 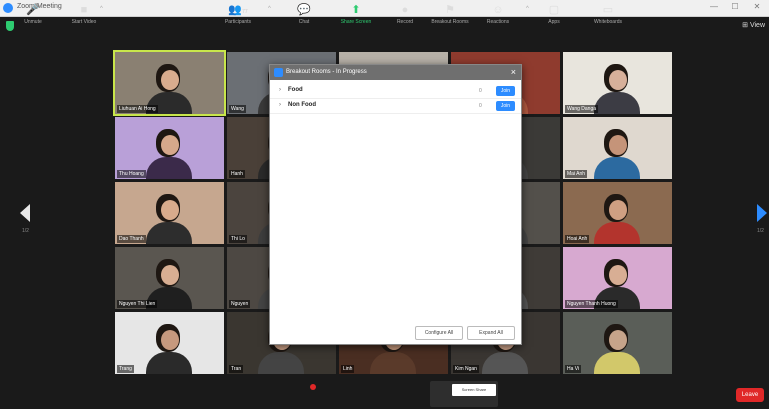 I want to click on maximize-button: ☐, so click(x=735, y=6).